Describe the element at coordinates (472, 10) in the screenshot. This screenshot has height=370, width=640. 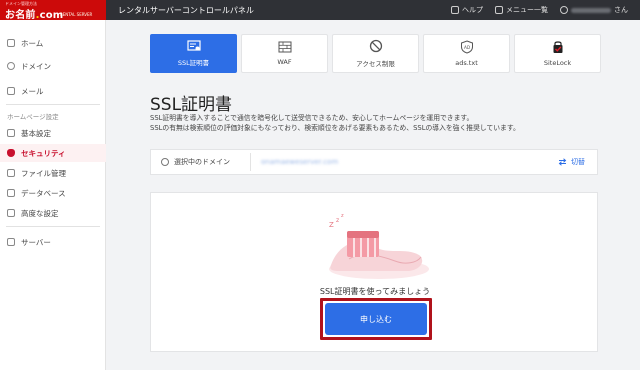
I see `help-label: ヘルプ` at that location.